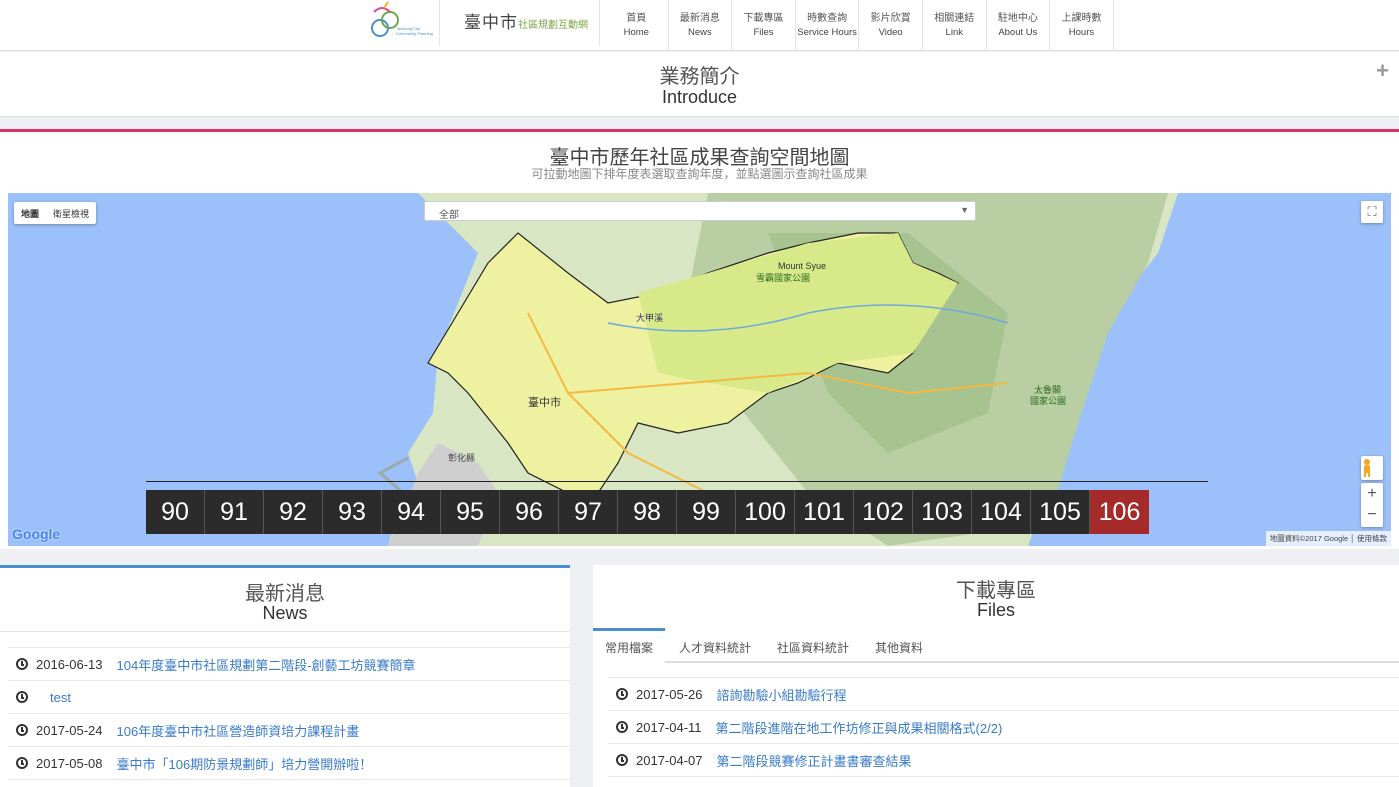 This screenshot has height=787, width=1399. I want to click on year-select: 全部 ▼, so click(700, 211).